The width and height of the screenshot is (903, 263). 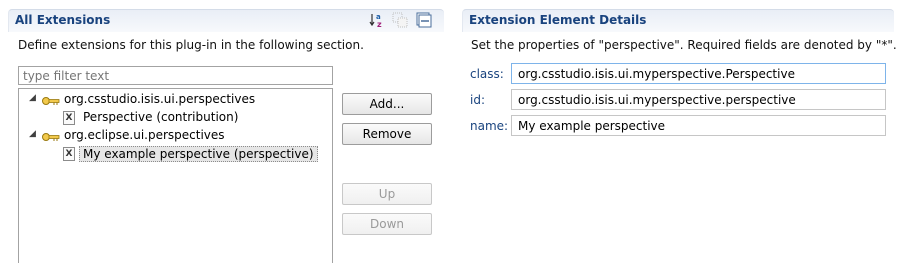 I want to click on tree-item-label: Perspective (contribution), so click(x=161, y=117).